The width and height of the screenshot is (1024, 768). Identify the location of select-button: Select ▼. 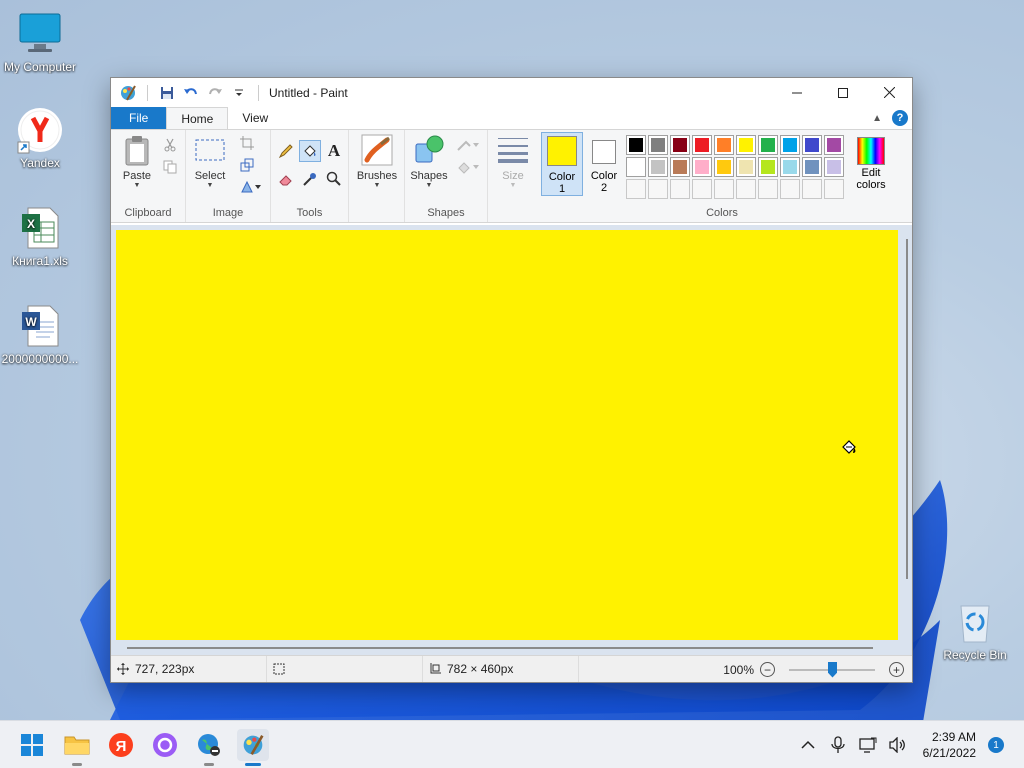
(210, 162).